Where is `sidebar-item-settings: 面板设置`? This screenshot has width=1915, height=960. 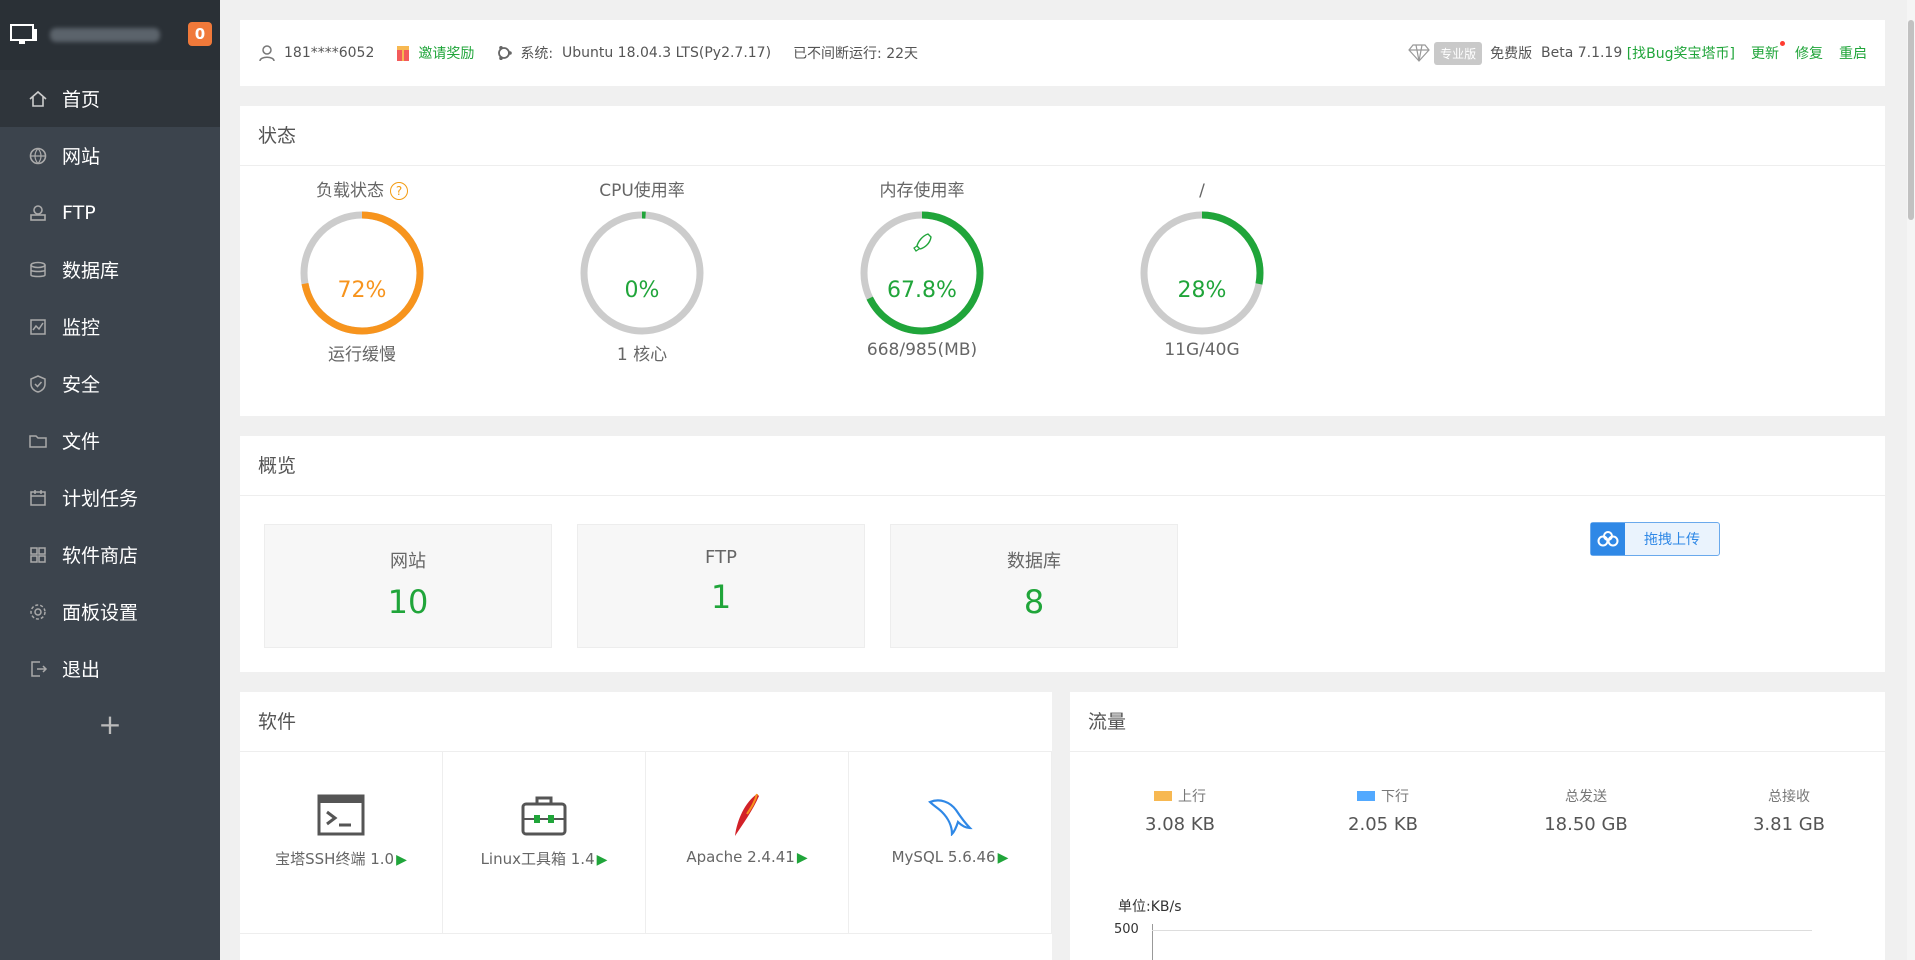
sidebar-item-settings: 面板设置 is located at coordinates (110, 611).